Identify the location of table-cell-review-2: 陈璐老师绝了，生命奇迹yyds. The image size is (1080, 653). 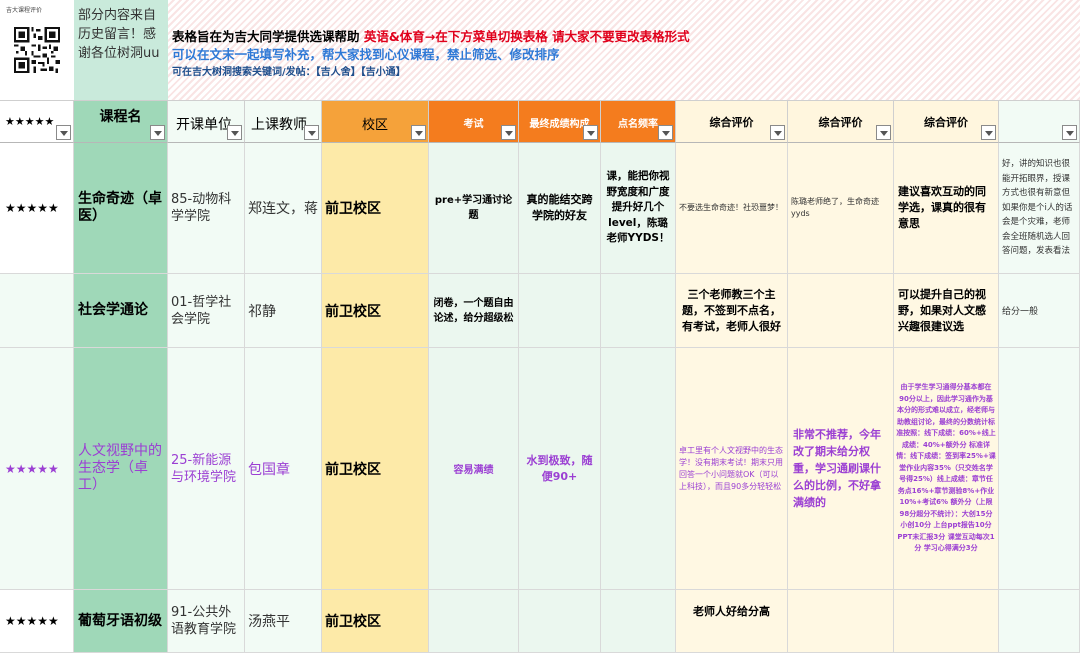
(841, 208).